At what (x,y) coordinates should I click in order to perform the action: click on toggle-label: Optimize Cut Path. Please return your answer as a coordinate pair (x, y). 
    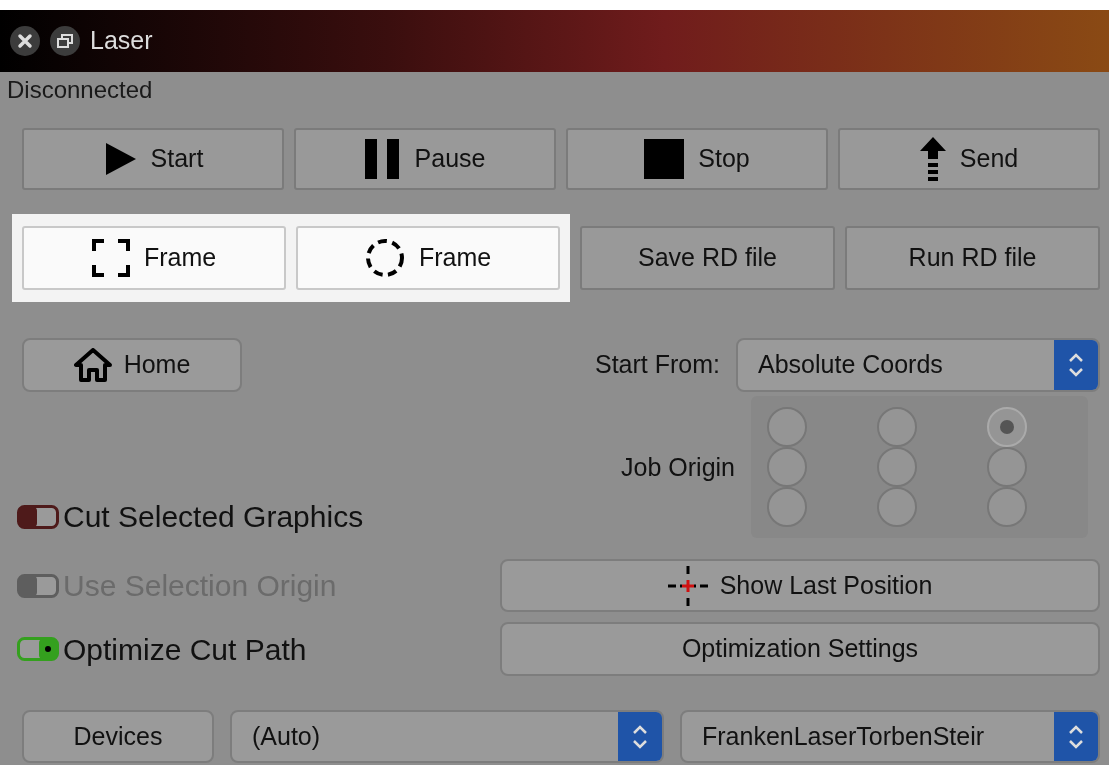
    Looking at the image, I should click on (185, 649).